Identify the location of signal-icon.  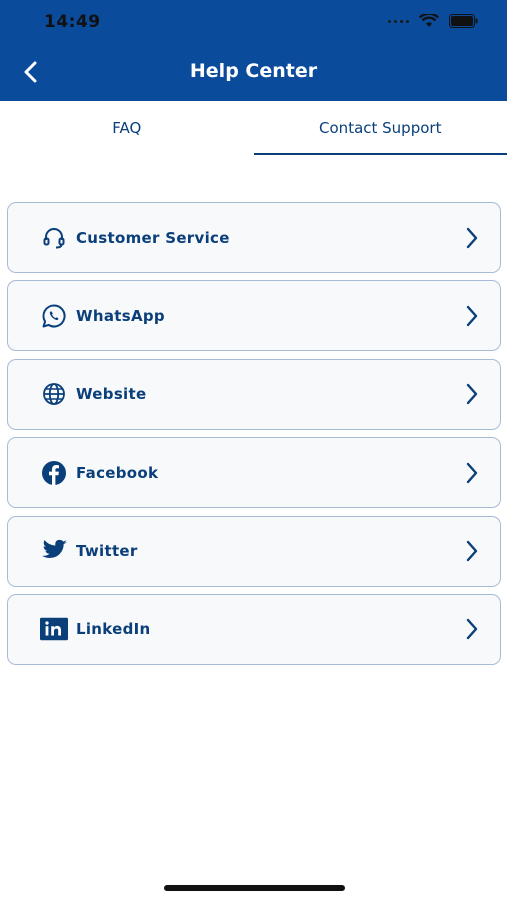
(398, 21).